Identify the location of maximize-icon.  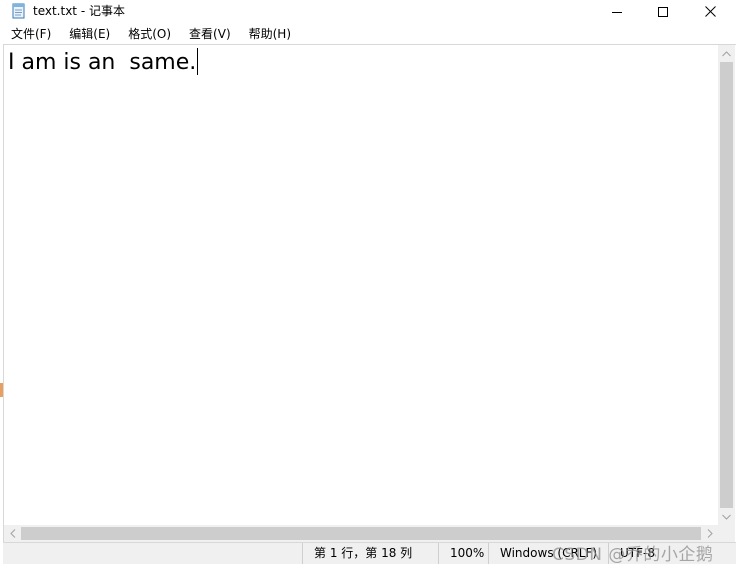
(663, 11).